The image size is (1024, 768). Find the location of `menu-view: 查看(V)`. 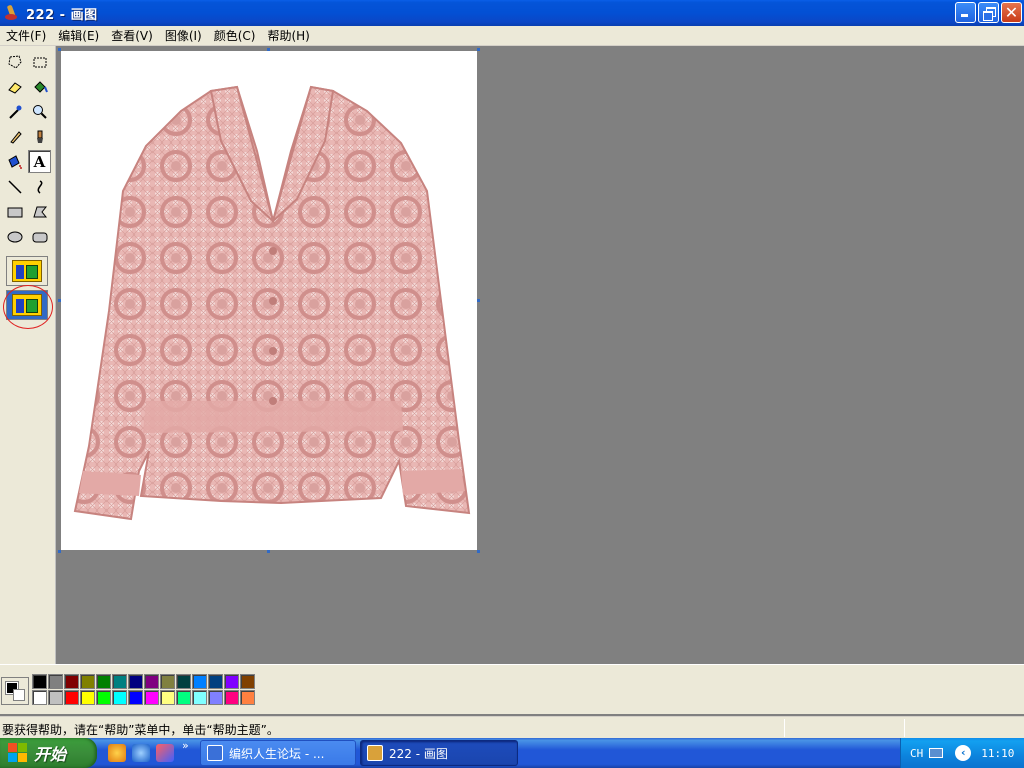

menu-view: 查看(V) is located at coordinates (132, 35).